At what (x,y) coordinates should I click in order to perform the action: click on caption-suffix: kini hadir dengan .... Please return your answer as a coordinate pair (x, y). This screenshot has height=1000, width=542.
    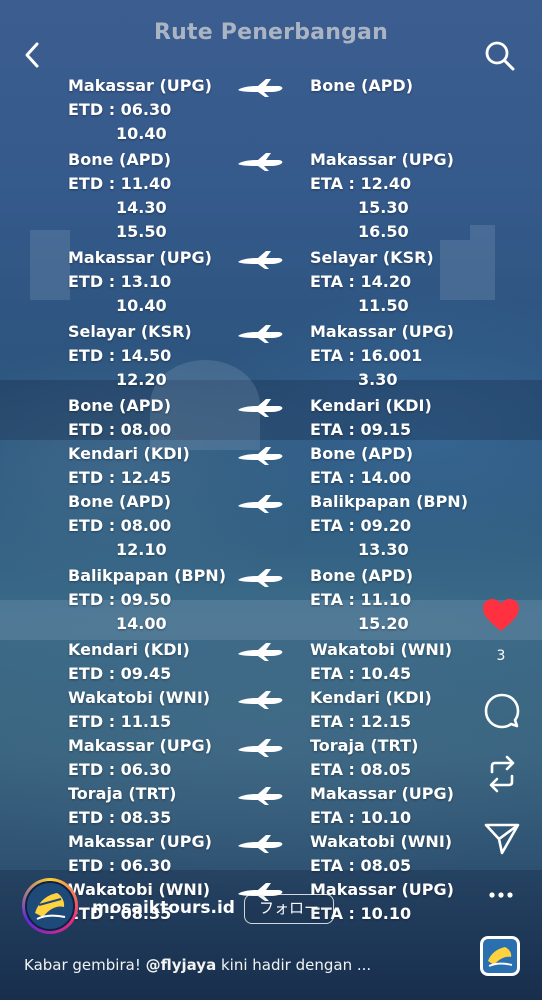
    Looking at the image, I should click on (294, 965).